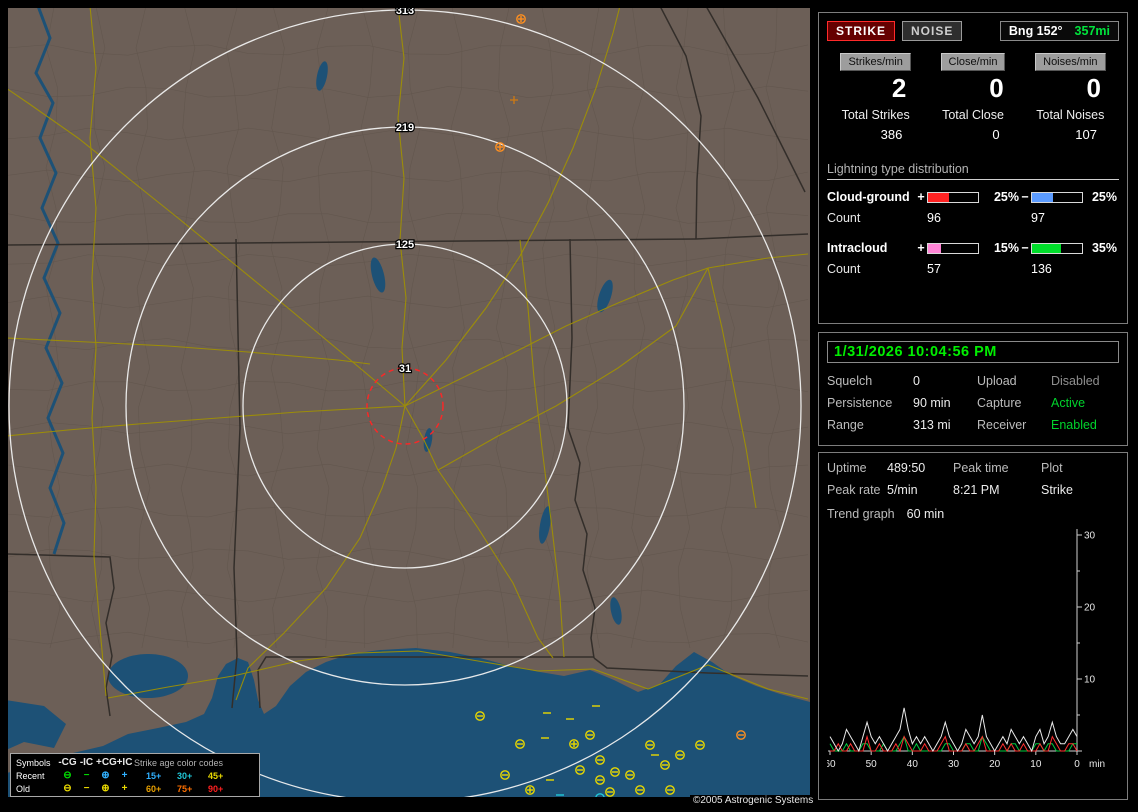 The image size is (1138, 812). Describe the element at coordinates (1075, 381) in the screenshot. I see `upload-value: Disabled` at that location.